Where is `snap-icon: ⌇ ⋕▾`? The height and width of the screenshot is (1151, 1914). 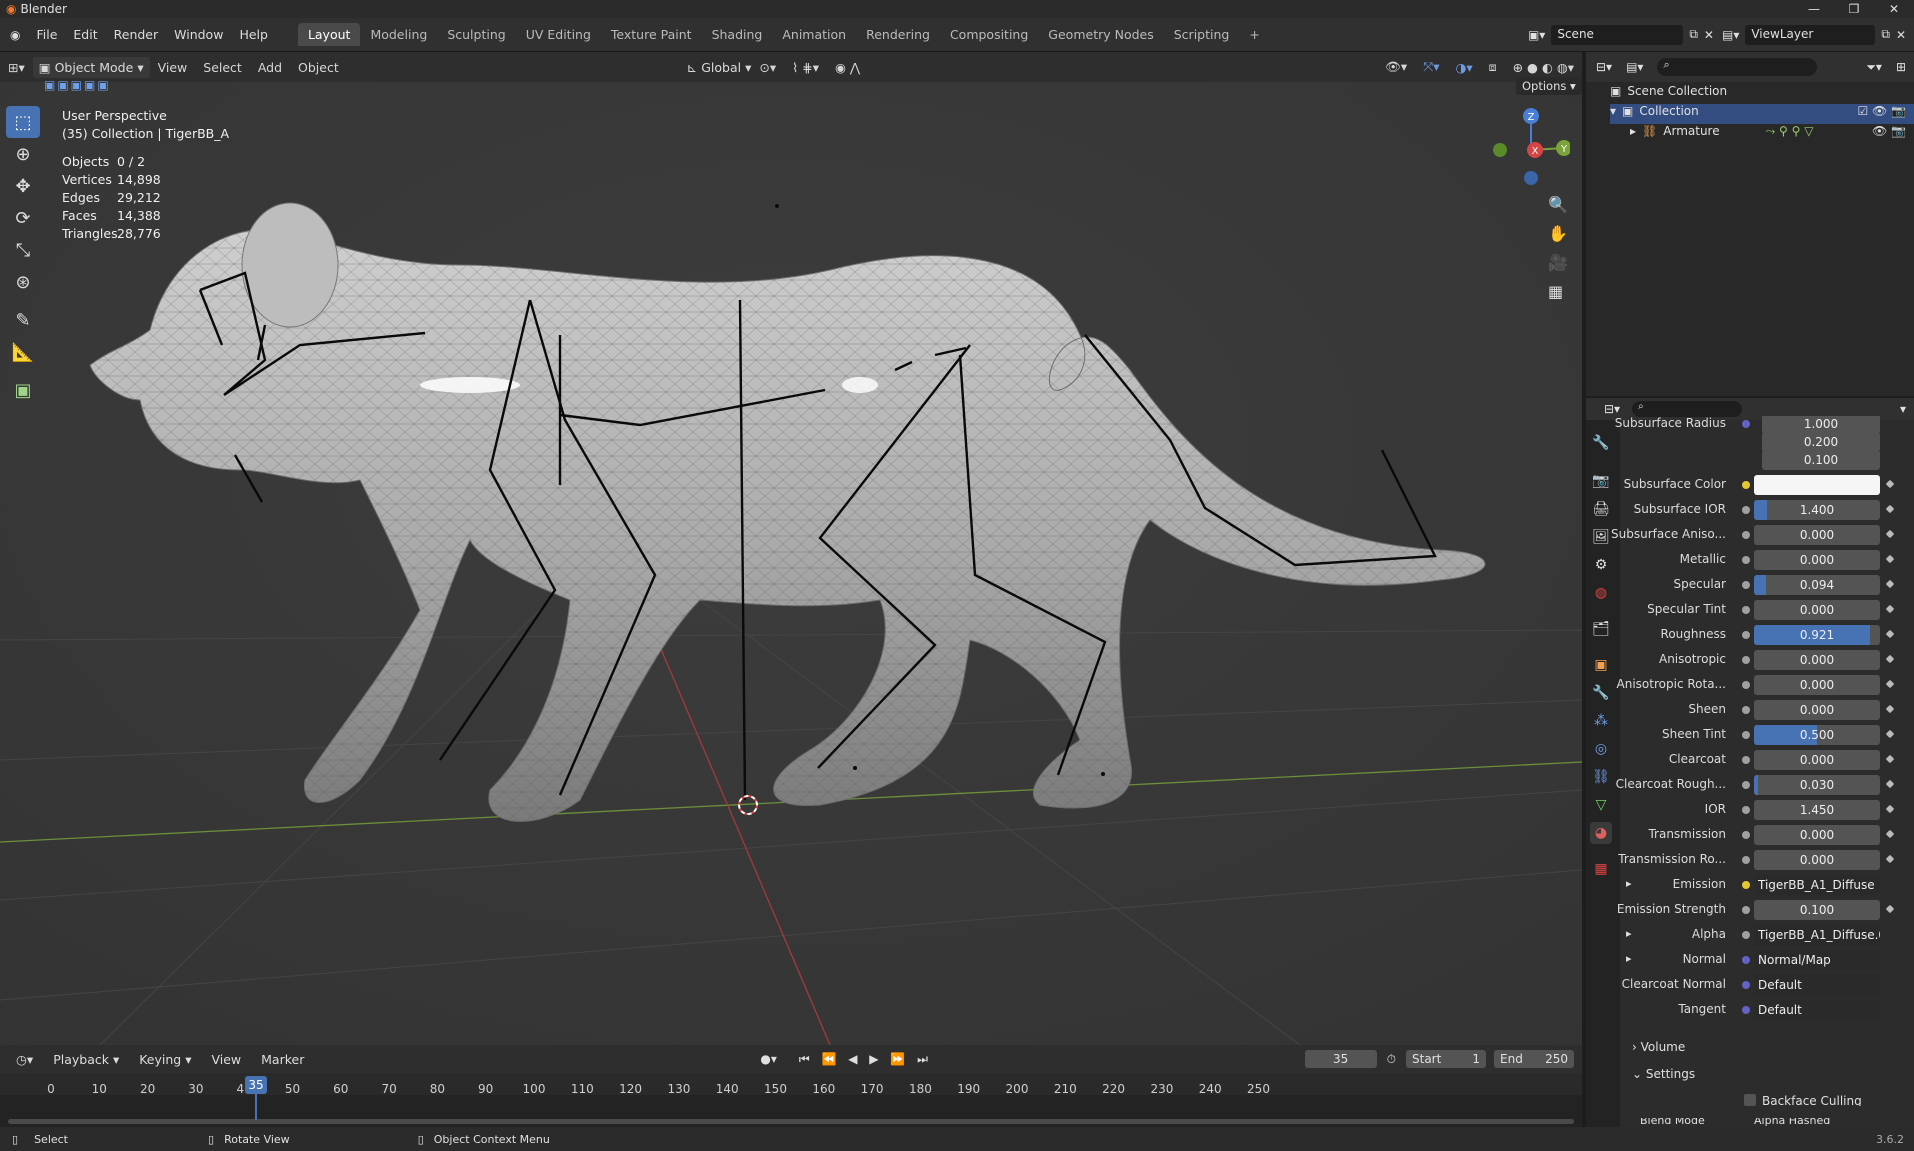 snap-icon: ⌇ ⋕▾ is located at coordinates (805, 67).